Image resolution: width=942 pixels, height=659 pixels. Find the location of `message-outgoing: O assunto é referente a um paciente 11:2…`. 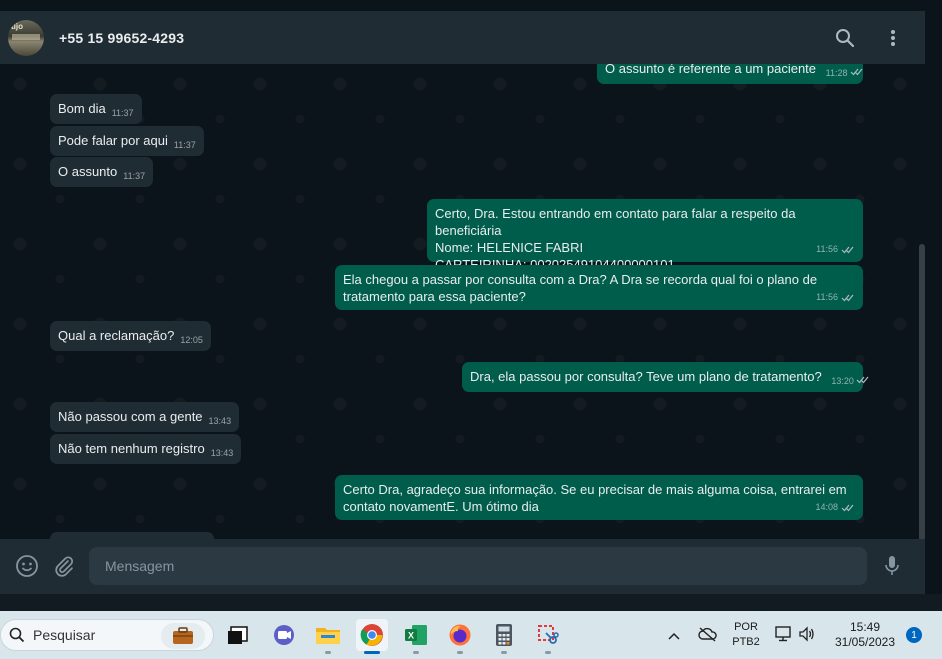

message-outgoing: O assunto é referente a um paciente 11:2… is located at coordinates (730, 74).